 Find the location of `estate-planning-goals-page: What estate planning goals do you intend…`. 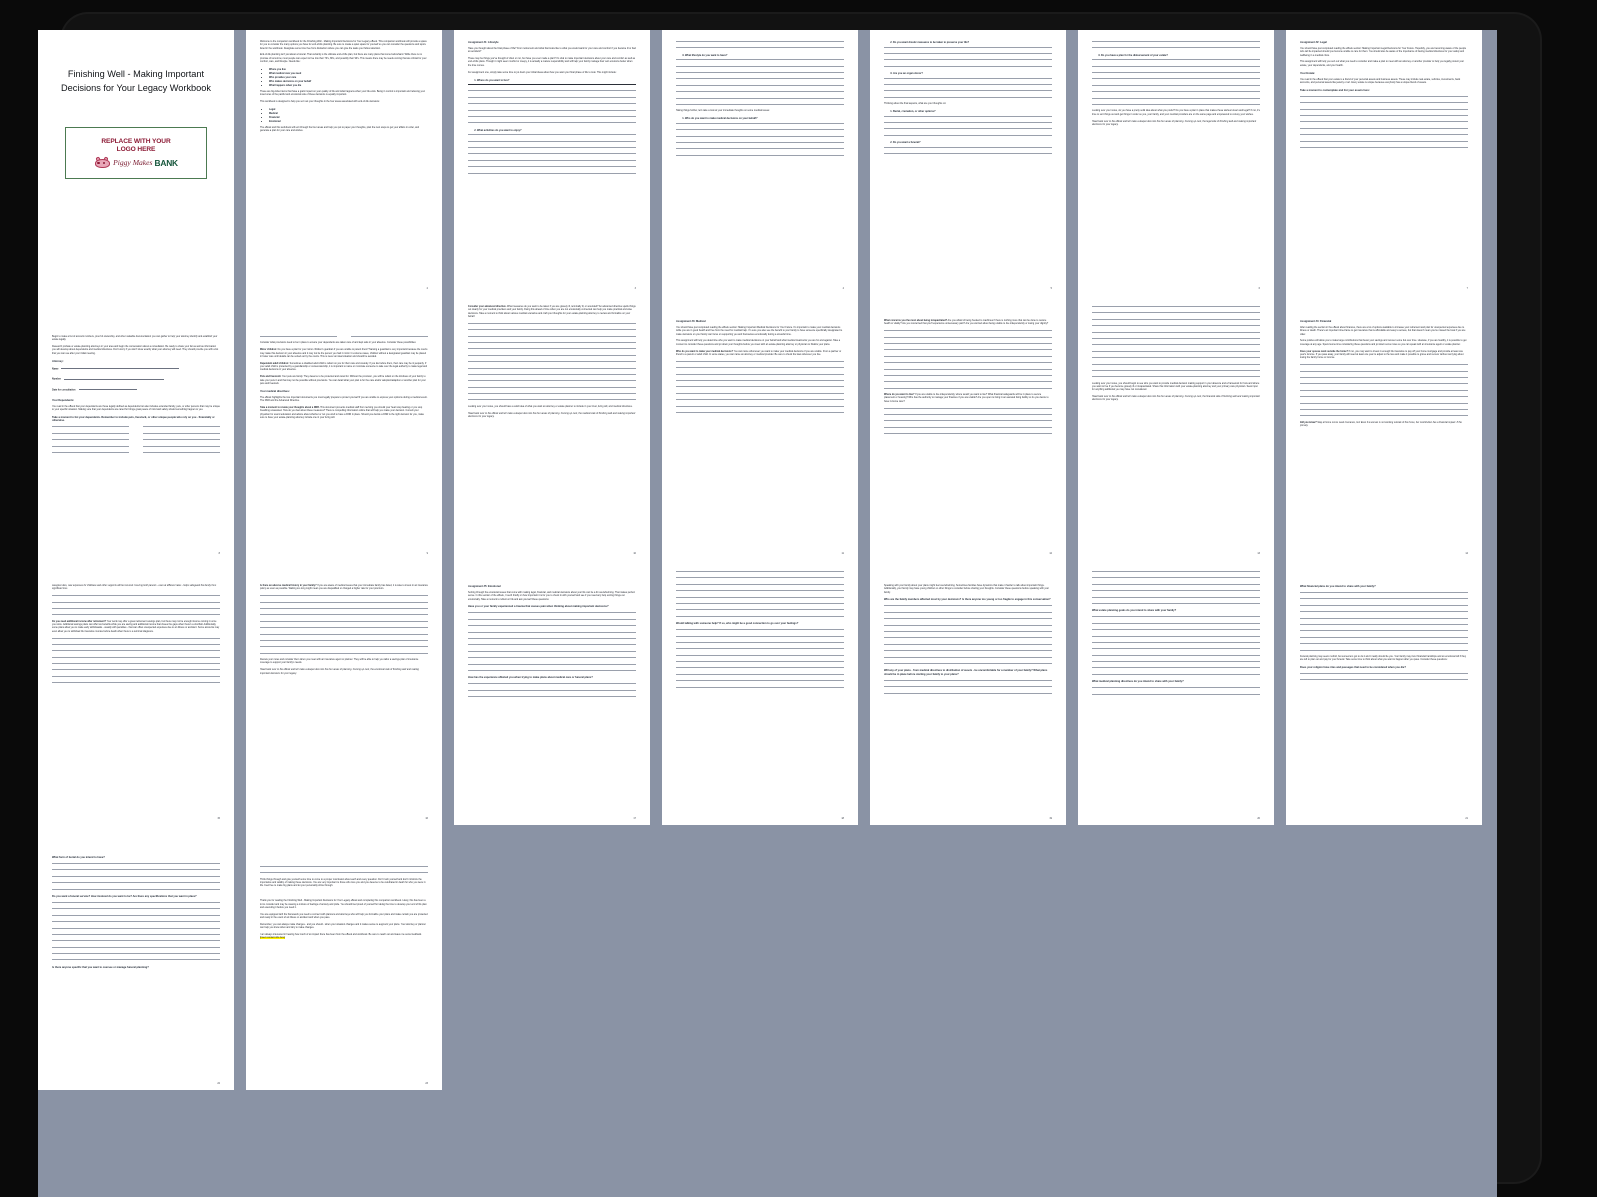

estate-planning-goals-page: What estate planning goals do you intend… is located at coordinates (1176, 692).